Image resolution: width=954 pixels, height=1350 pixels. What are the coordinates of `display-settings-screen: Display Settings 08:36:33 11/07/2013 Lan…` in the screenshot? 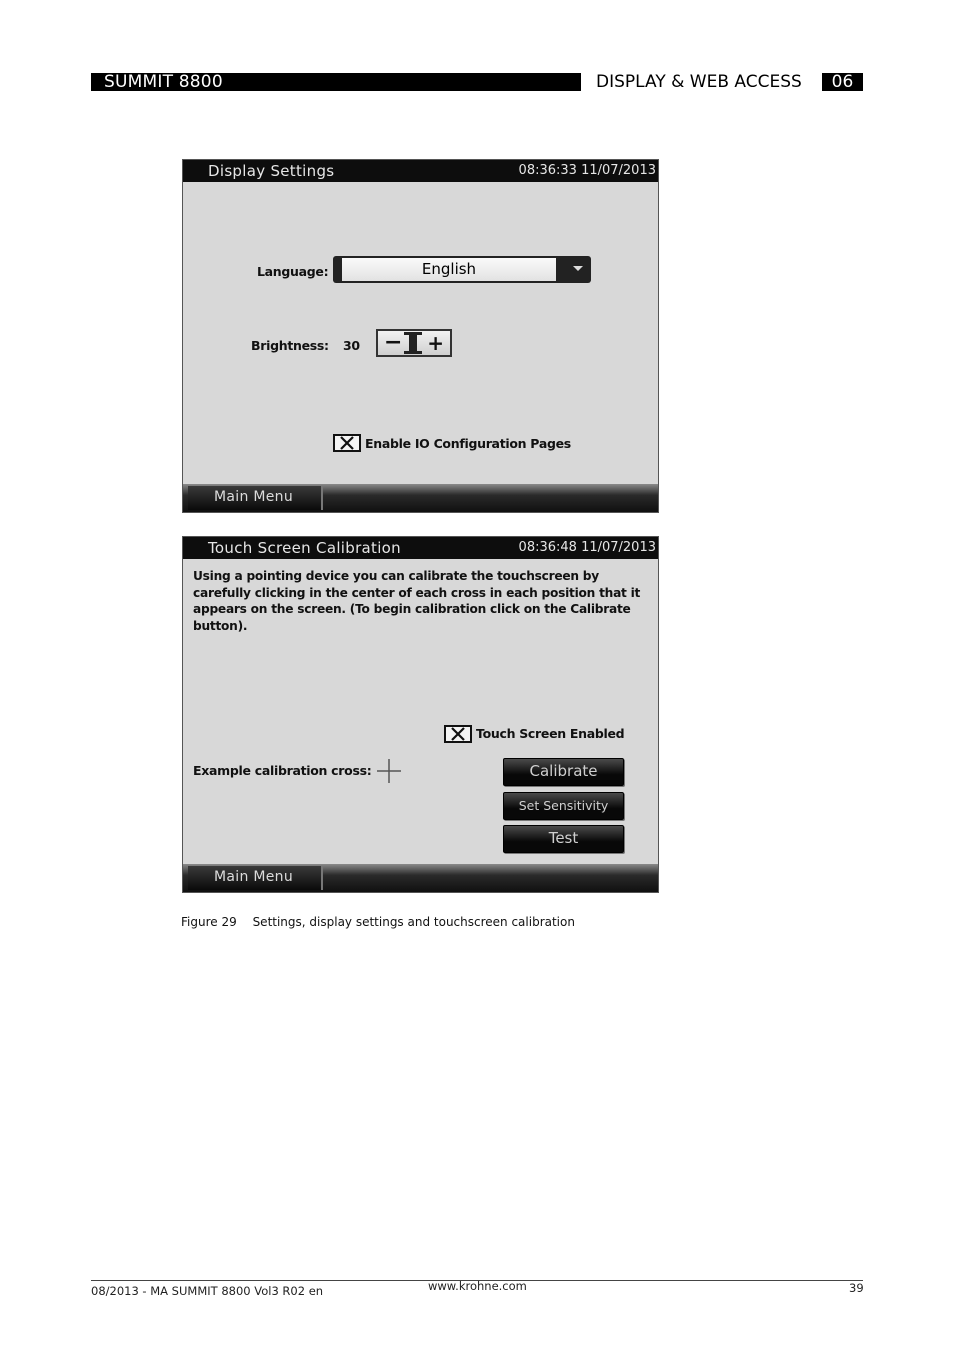 It's located at (420, 336).